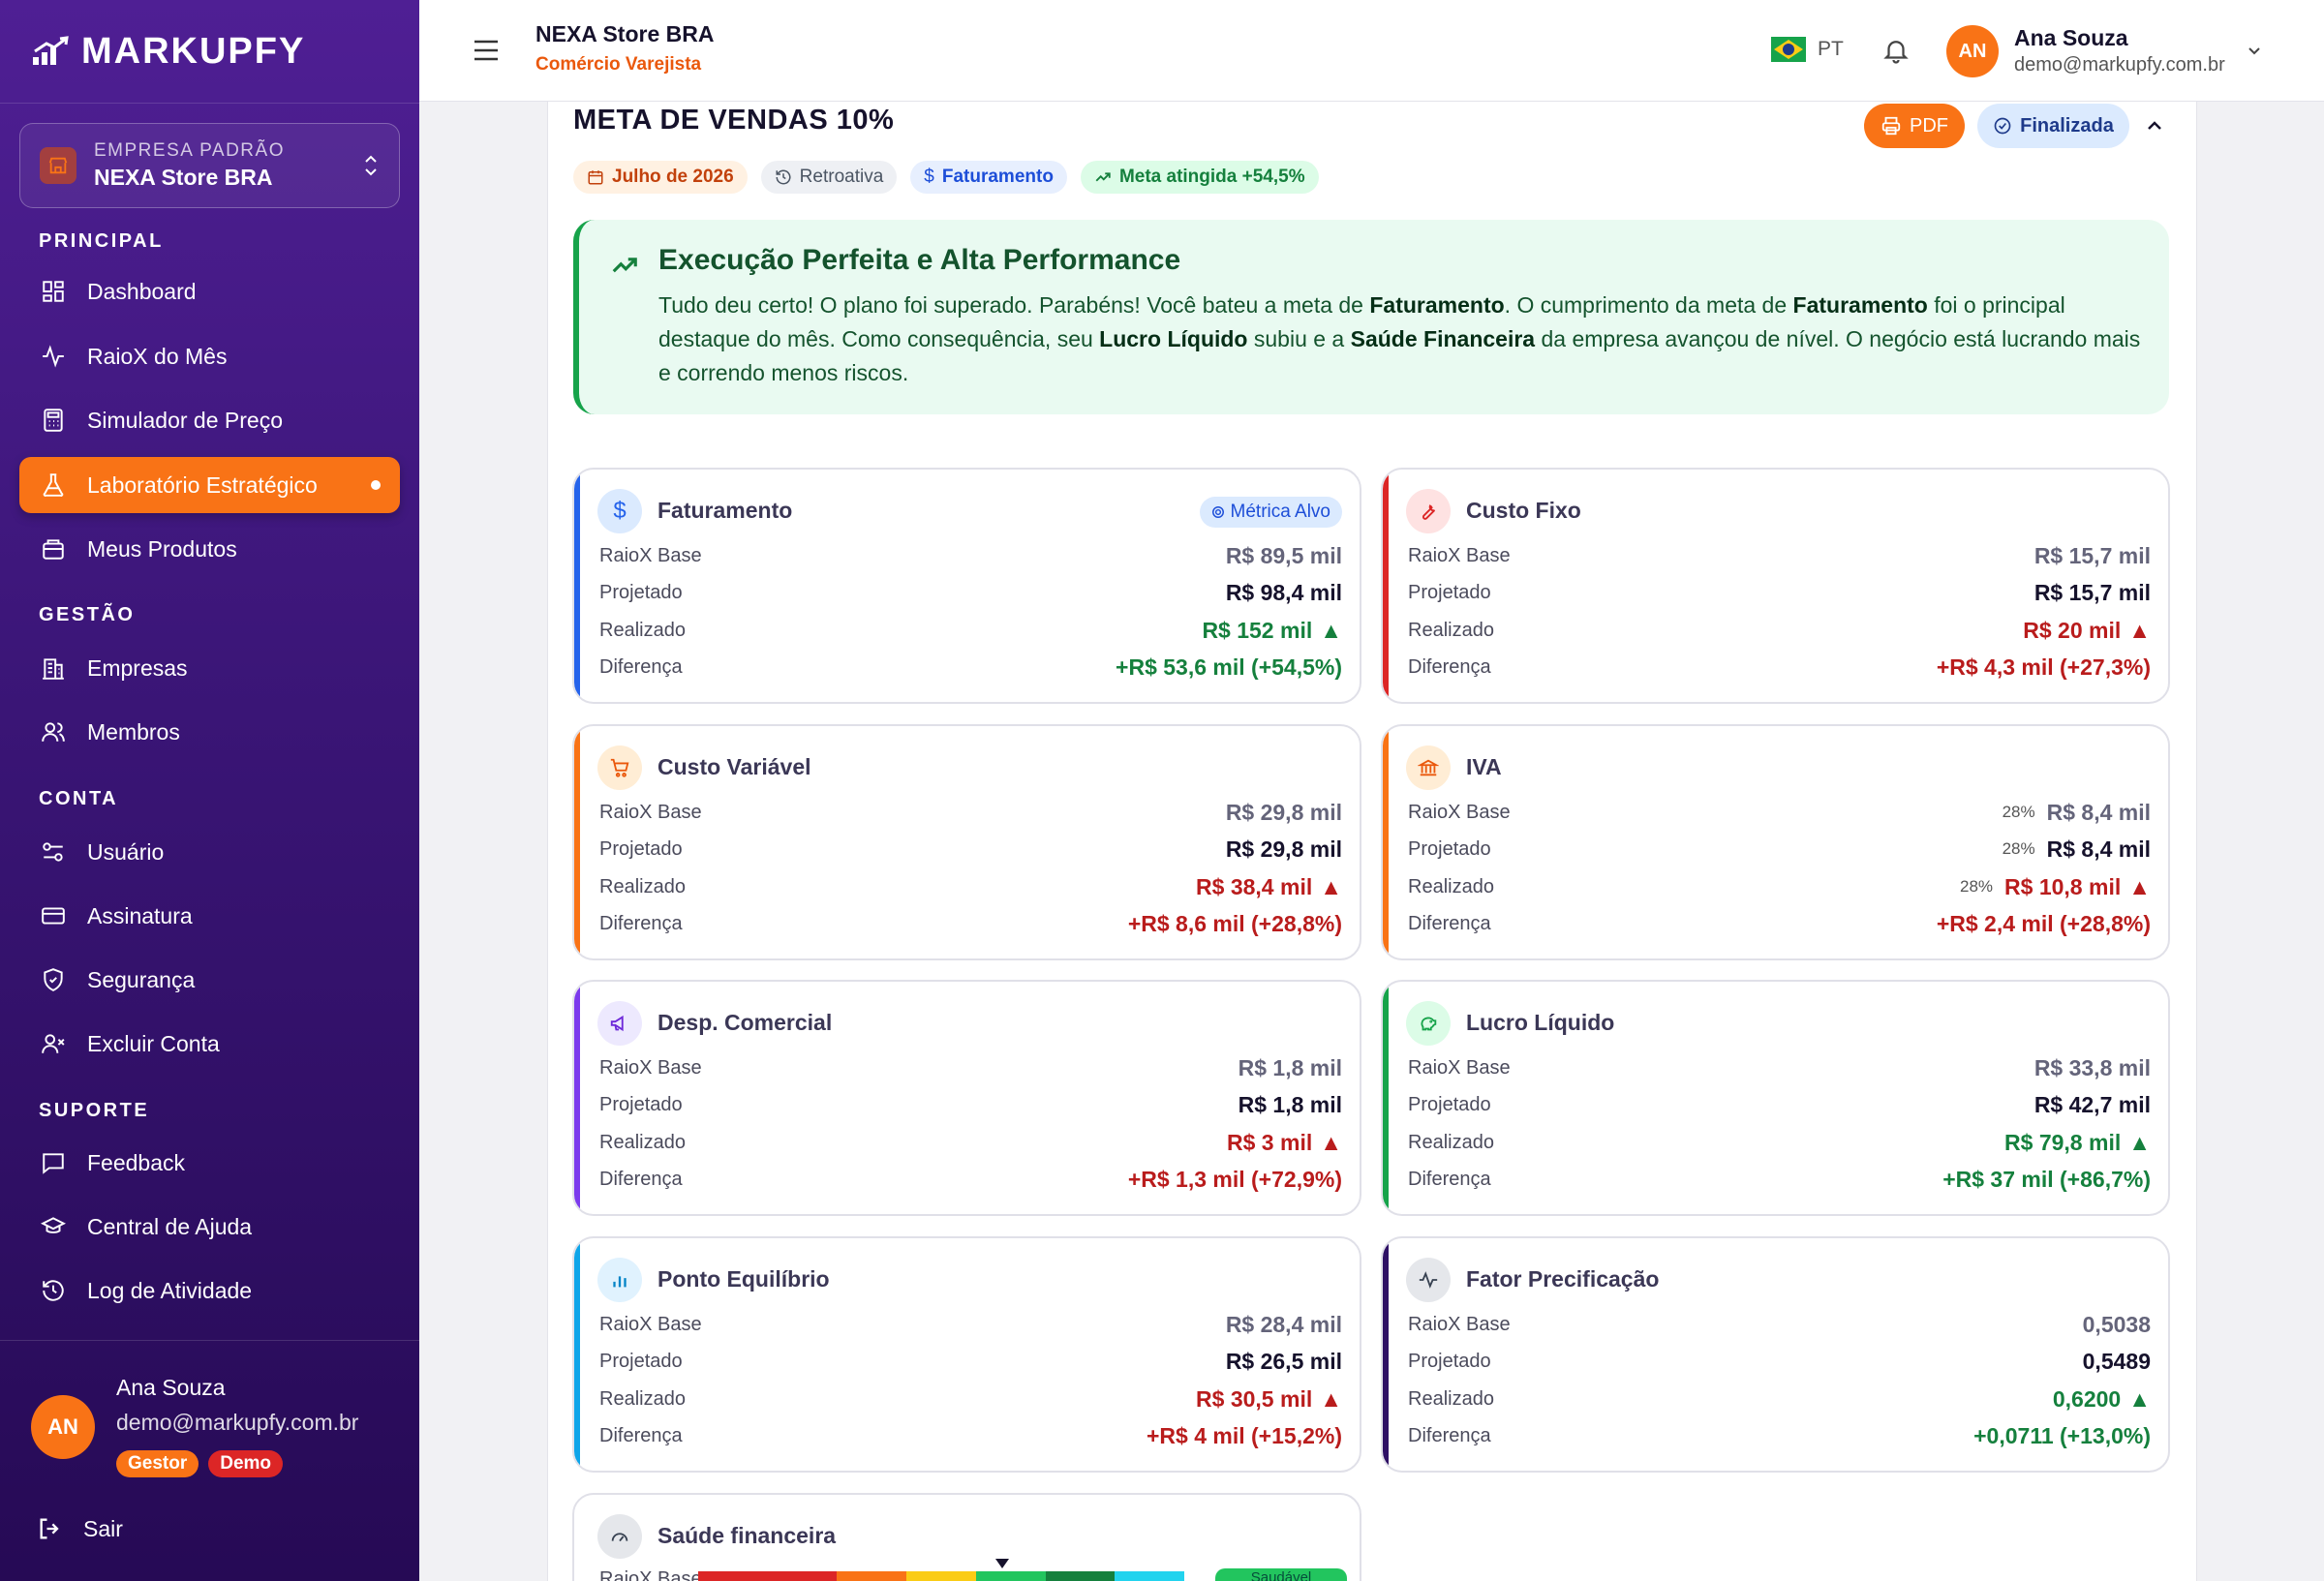 This screenshot has height=1581, width=2324. I want to click on sidebar-item-usuario: Usuário, so click(209, 852).